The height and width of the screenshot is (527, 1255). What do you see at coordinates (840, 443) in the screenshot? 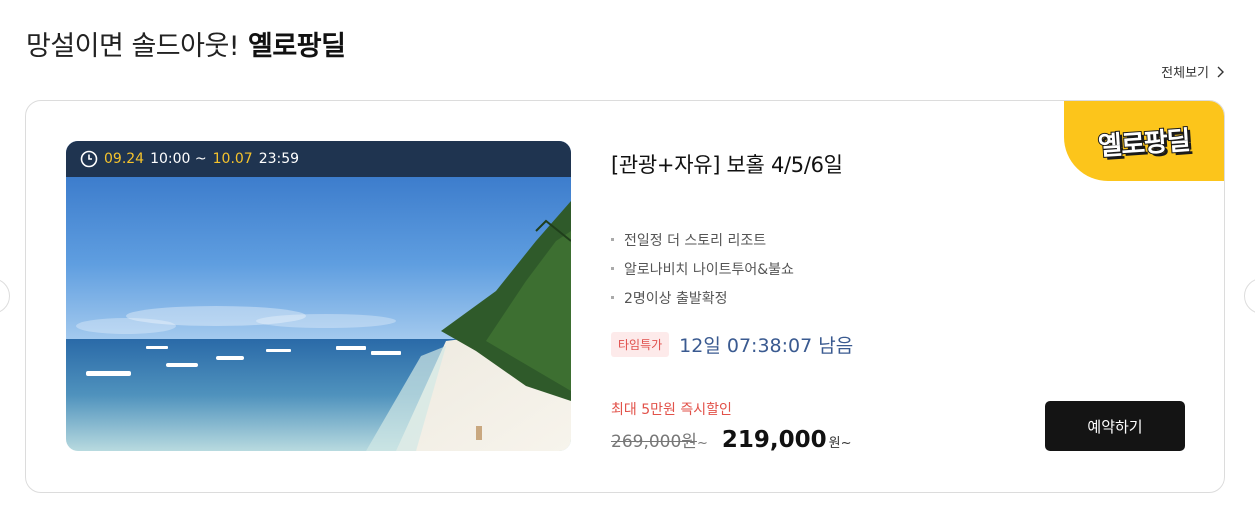
I see `sale-price-suffix: 원~` at bounding box center [840, 443].